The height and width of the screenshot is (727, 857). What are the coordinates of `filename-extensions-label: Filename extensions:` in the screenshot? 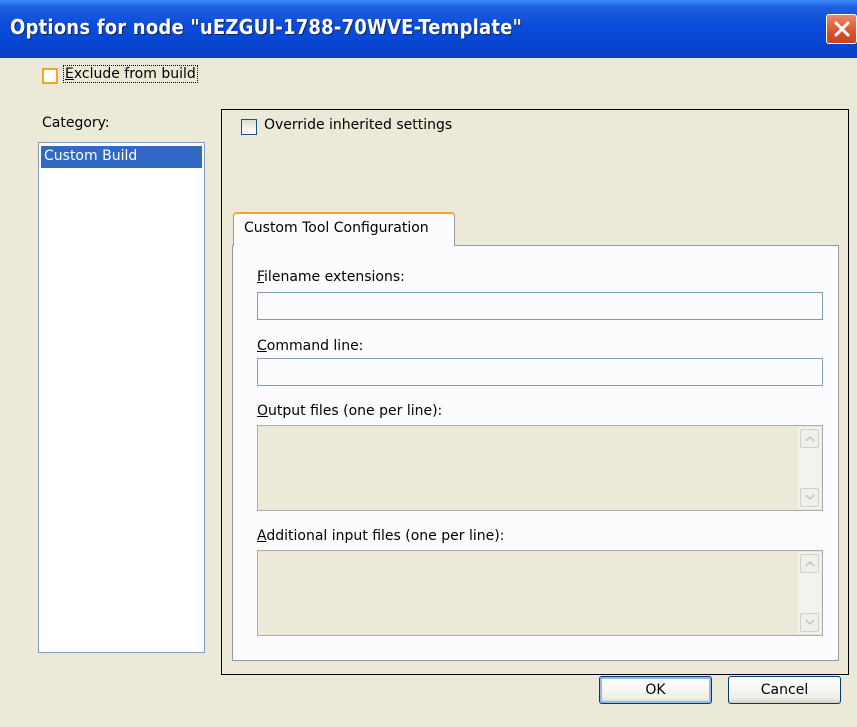 It's located at (331, 277).